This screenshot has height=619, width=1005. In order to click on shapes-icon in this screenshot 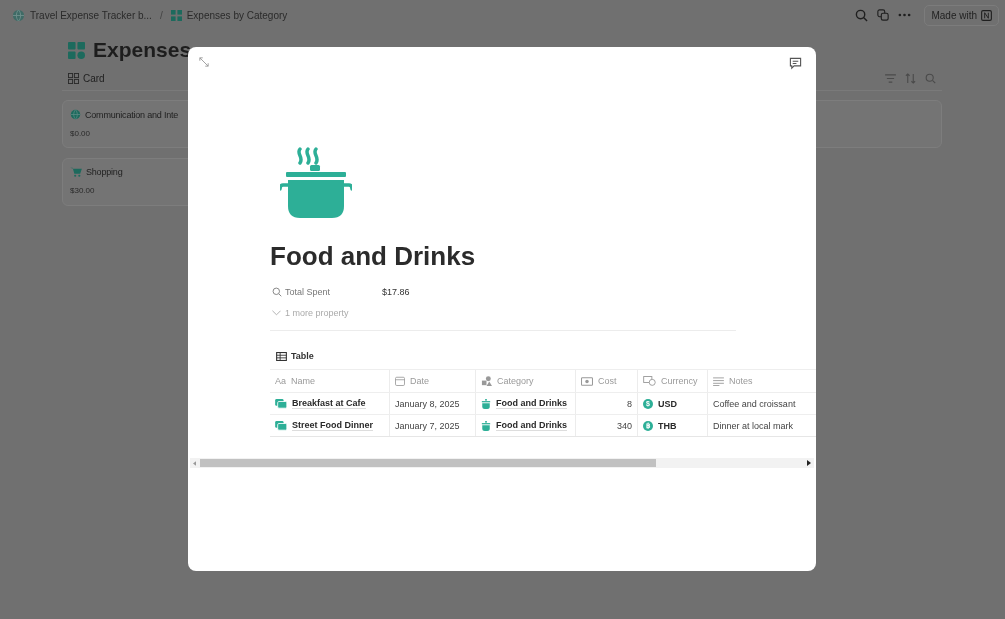, I will do `click(486, 381)`.